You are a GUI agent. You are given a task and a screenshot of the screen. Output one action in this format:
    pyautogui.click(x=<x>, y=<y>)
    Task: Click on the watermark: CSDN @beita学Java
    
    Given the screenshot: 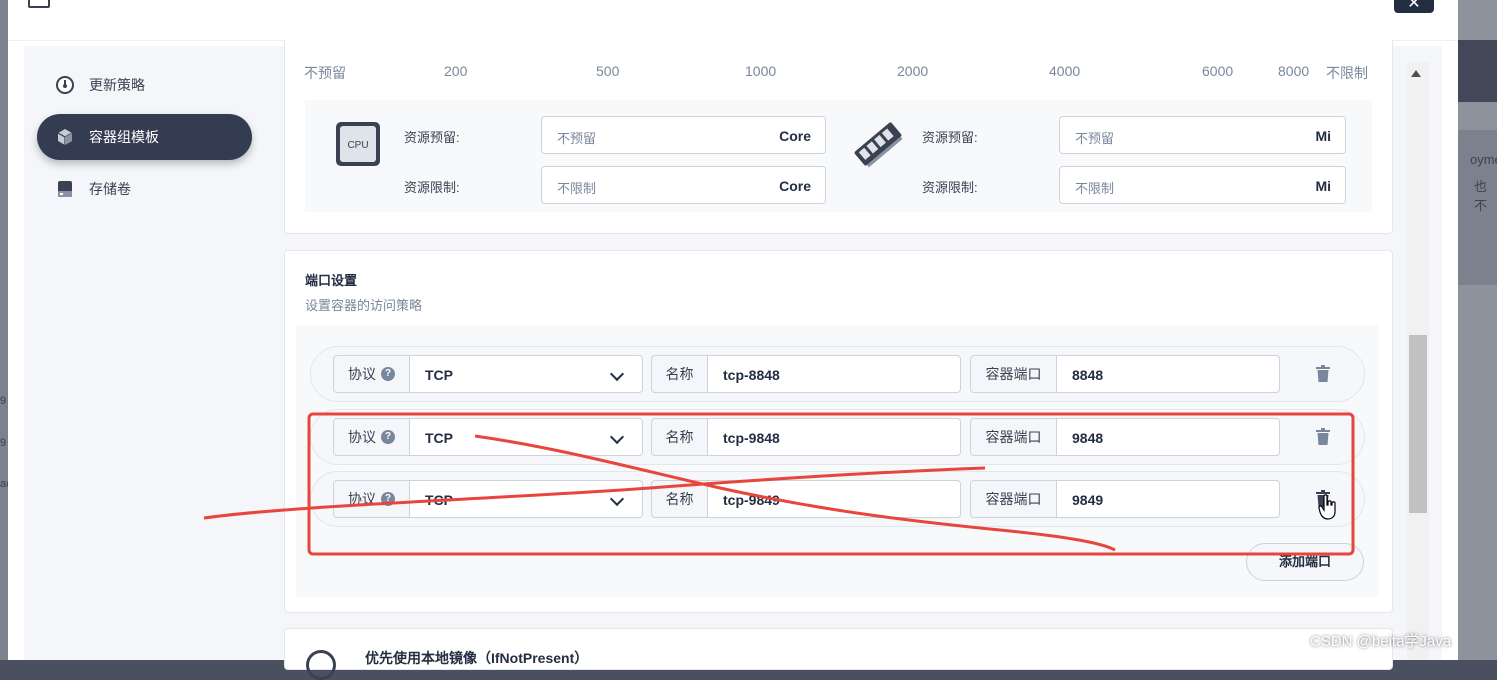 What is the action you would take?
    pyautogui.click(x=1381, y=641)
    